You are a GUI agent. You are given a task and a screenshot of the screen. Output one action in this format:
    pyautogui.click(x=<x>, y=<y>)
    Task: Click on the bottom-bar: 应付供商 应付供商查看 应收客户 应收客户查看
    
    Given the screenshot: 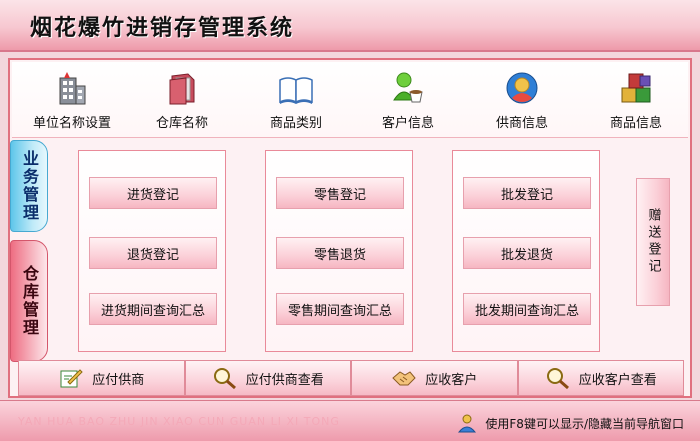 What is the action you would take?
    pyautogui.click(x=351, y=378)
    